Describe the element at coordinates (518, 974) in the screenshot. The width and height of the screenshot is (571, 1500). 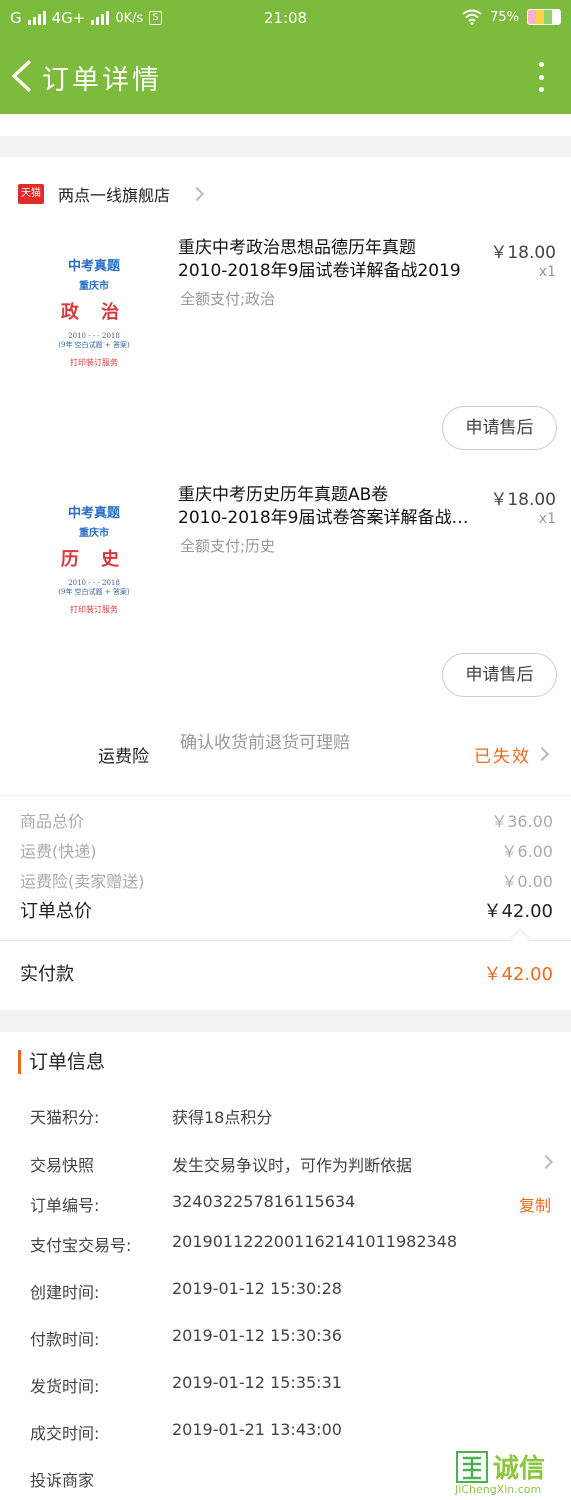
I see `actual-paid-value: ￥42.00` at that location.